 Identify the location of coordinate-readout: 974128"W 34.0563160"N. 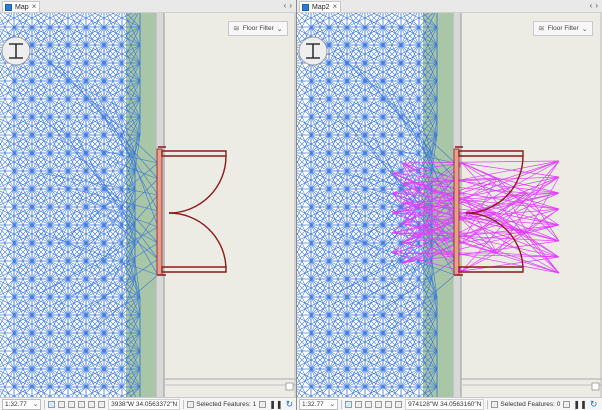
(445, 404).